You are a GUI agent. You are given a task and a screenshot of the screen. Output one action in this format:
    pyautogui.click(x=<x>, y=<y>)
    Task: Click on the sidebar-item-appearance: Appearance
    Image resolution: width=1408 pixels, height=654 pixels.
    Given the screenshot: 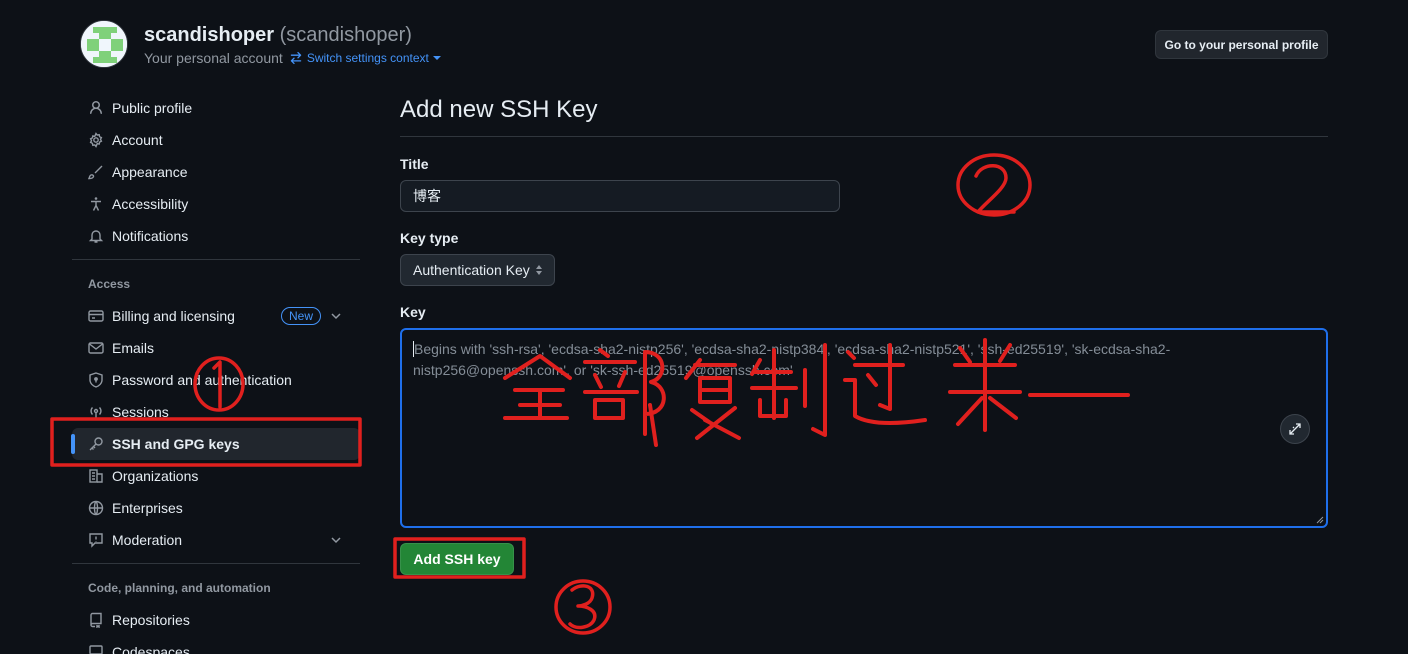 What is the action you would take?
    pyautogui.click(x=216, y=172)
    